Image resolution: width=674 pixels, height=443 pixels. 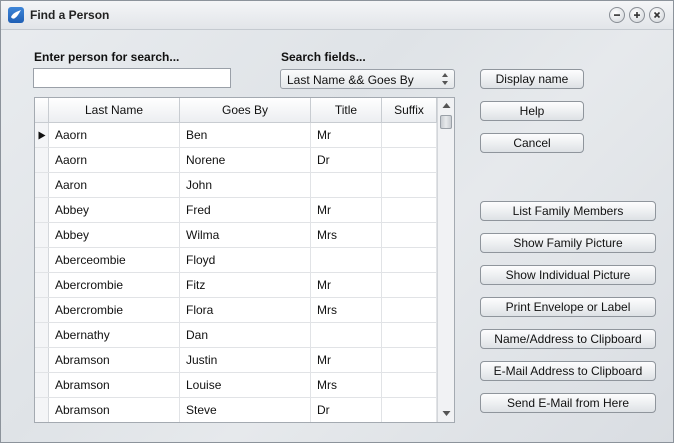 What do you see at coordinates (532, 79) in the screenshot?
I see `display-name-button: Display name` at bounding box center [532, 79].